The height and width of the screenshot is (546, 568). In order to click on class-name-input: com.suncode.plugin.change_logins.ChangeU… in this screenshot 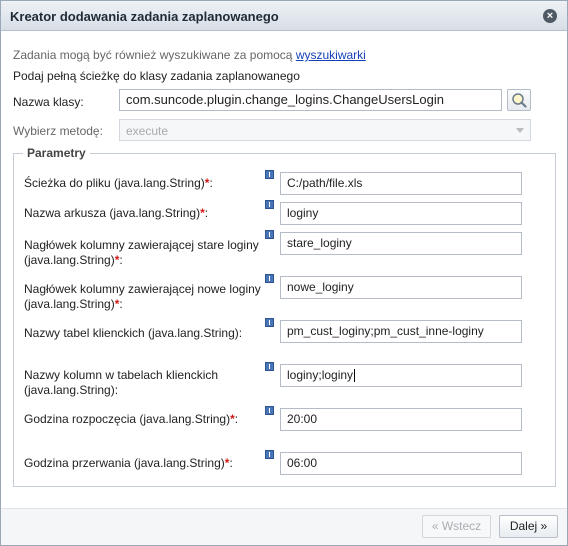, I will do `click(310, 100)`.